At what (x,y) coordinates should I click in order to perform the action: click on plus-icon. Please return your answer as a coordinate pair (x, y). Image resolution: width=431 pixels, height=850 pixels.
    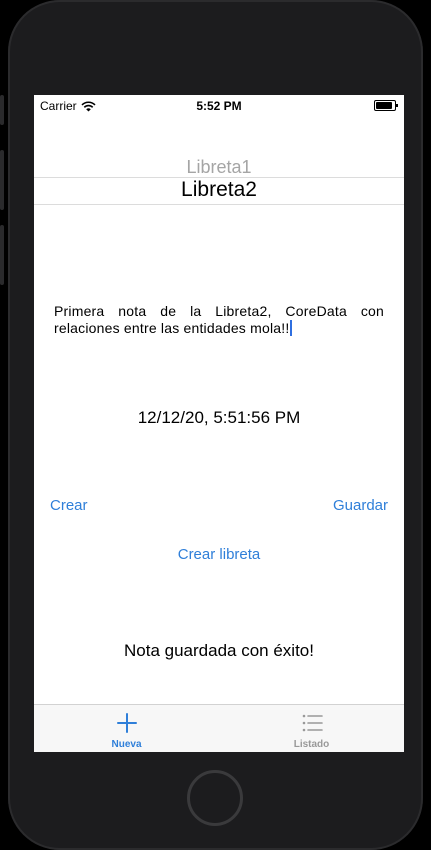
    Looking at the image, I should click on (126, 723).